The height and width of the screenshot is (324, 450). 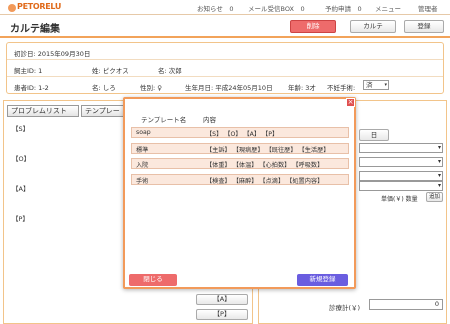 What do you see at coordinates (209, 120) in the screenshot?
I see `col-content: 内容` at bounding box center [209, 120].